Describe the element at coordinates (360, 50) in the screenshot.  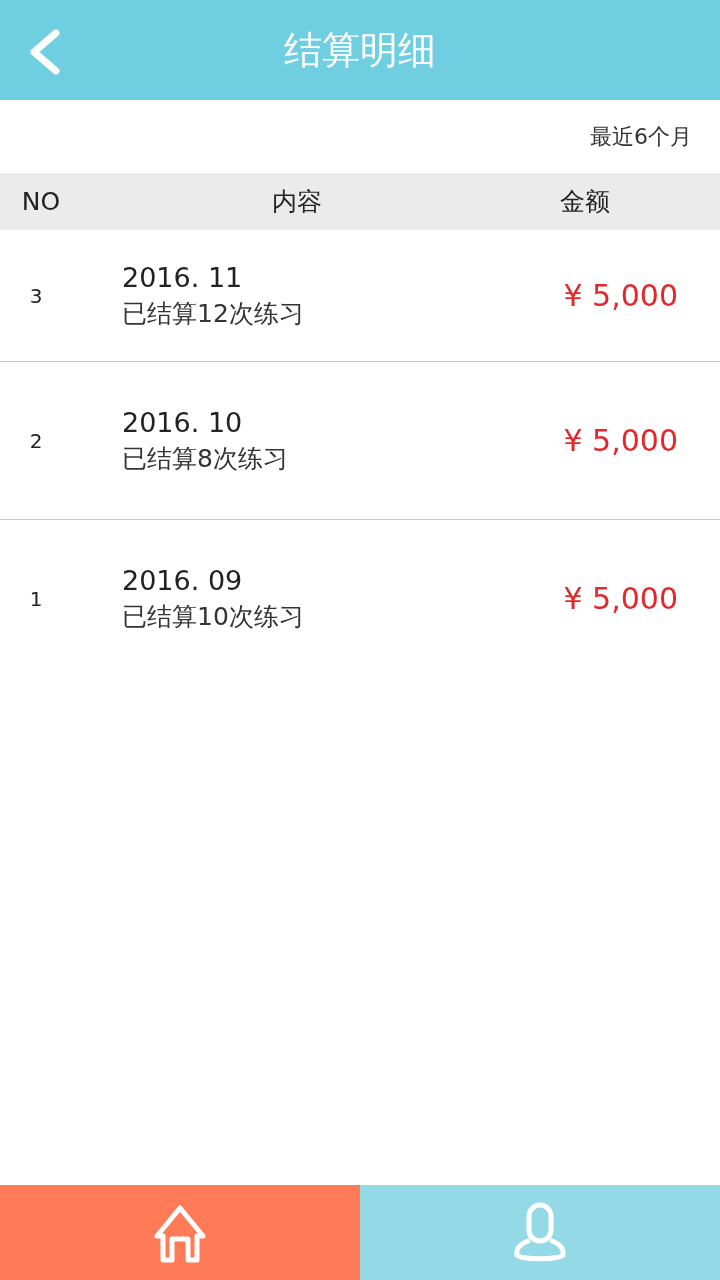
I see `page-title: 结算明细` at that location.